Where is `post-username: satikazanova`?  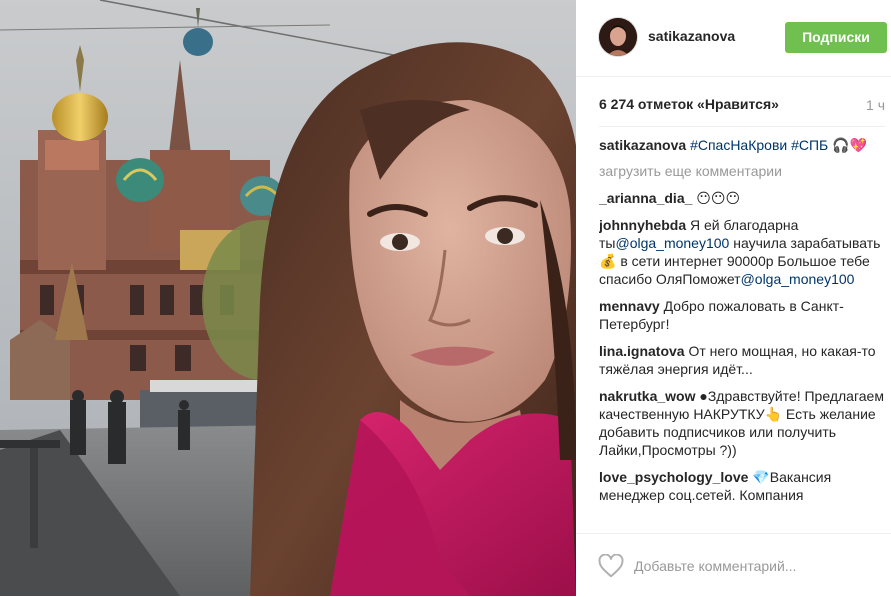
post-username: satikazanova is located at coordinates (691, 36).